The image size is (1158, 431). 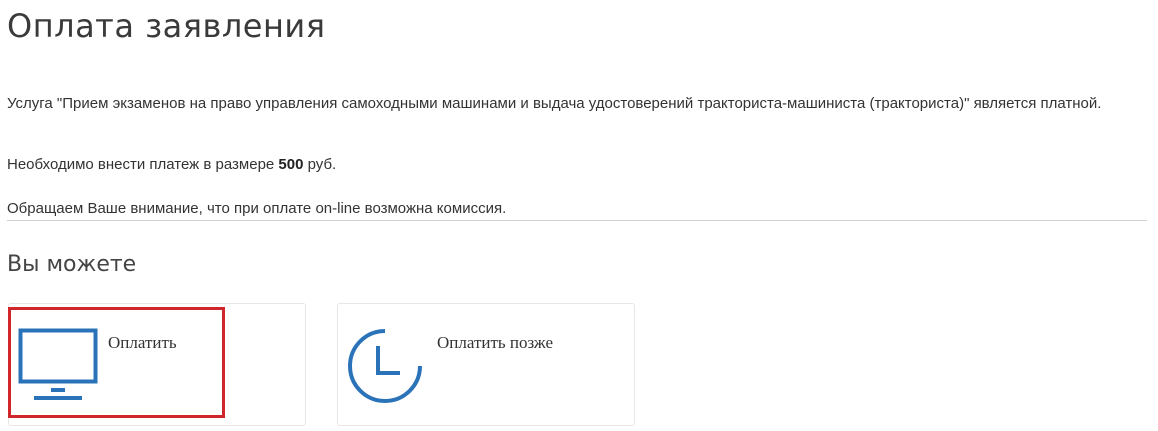 What do you see at coordinates (291, 164) in the screenshot?
I see `payment-amount: 500` at bounding box center [291, 164].